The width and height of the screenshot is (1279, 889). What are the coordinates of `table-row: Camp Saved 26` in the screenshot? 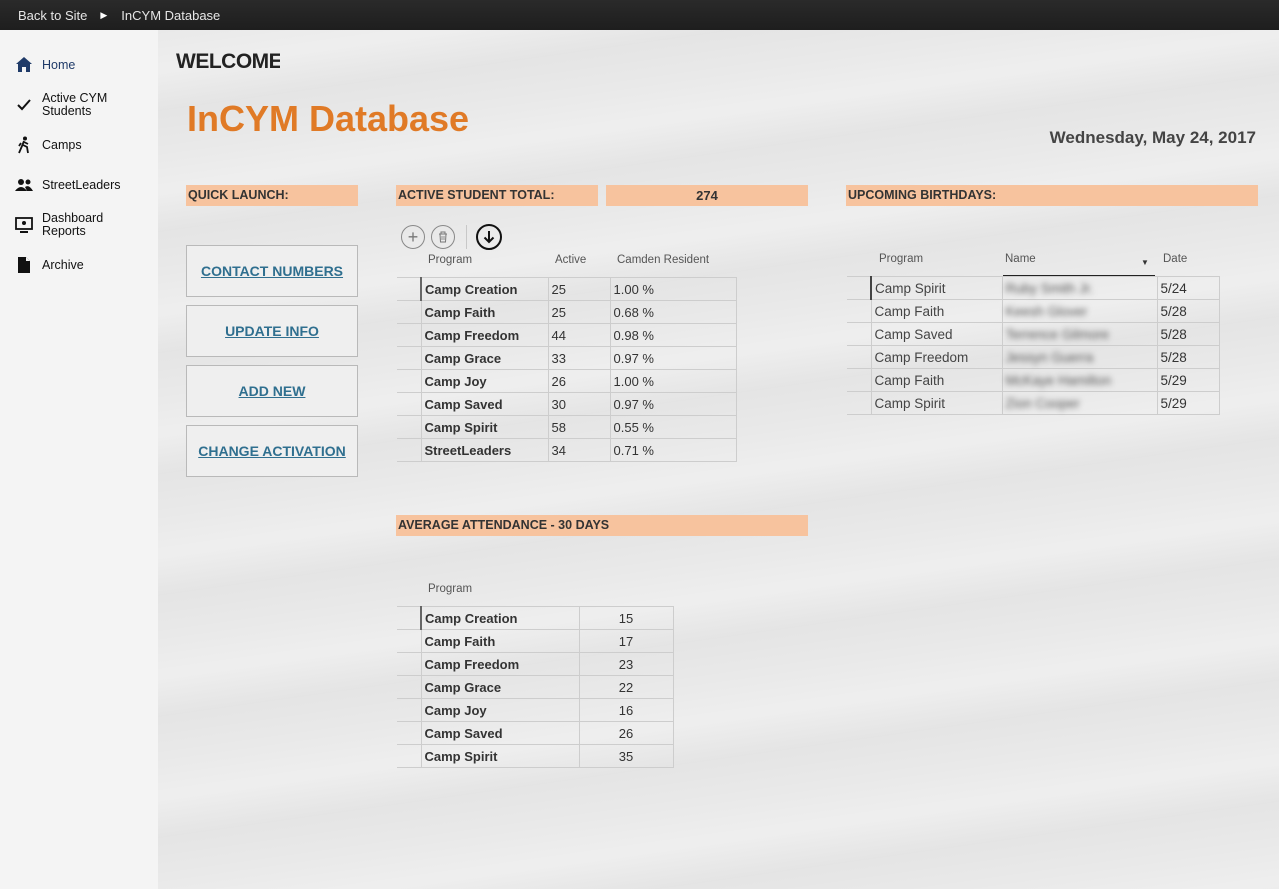 It's located at (535, 733).